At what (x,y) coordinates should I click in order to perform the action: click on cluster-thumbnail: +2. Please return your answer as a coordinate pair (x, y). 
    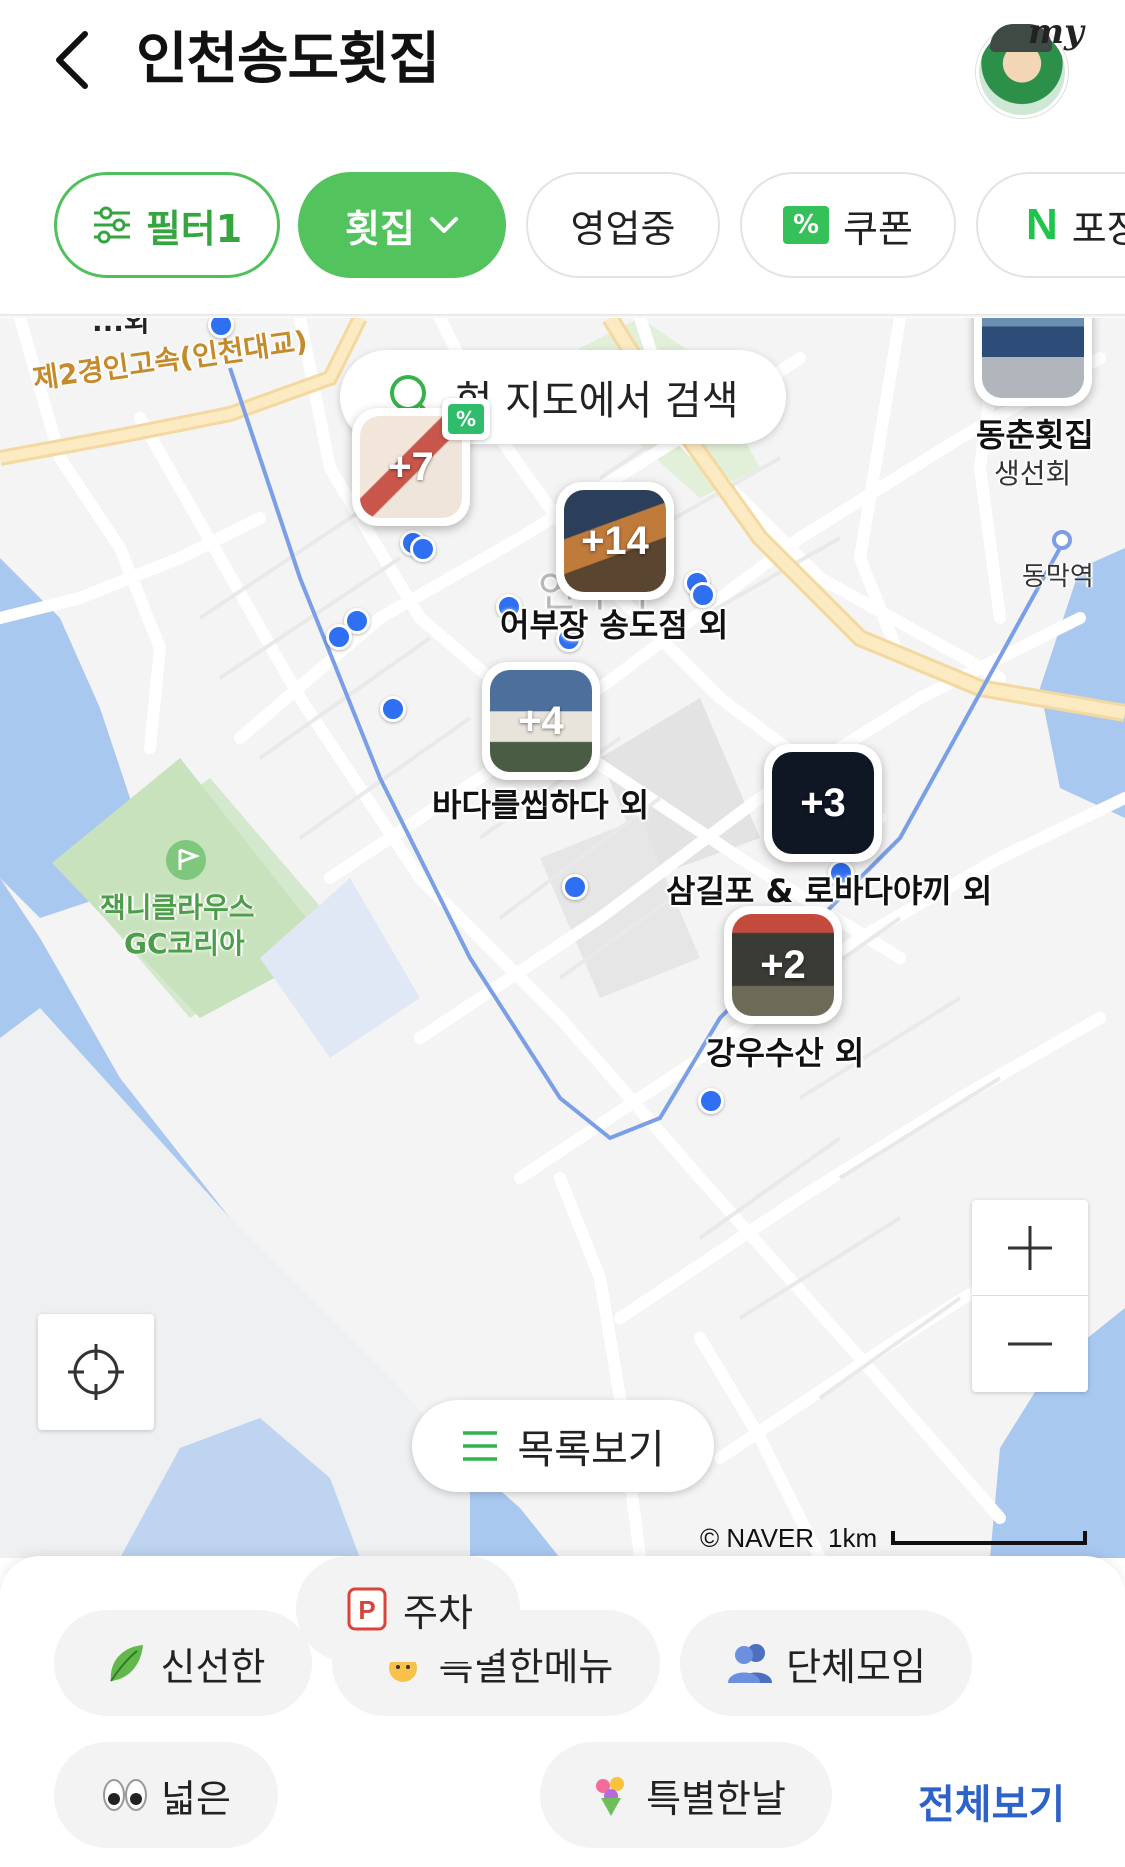
    Looking at the image, I should click on (783, 965).